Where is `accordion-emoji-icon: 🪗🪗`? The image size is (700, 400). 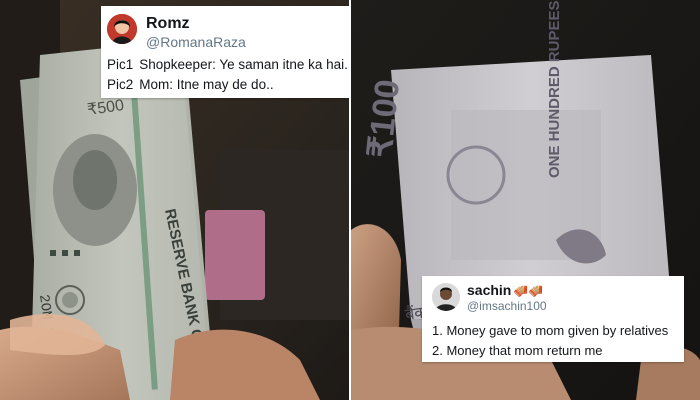
accordion-emoji-icon: 🪗🪗 is located at coordinates (528, 291).